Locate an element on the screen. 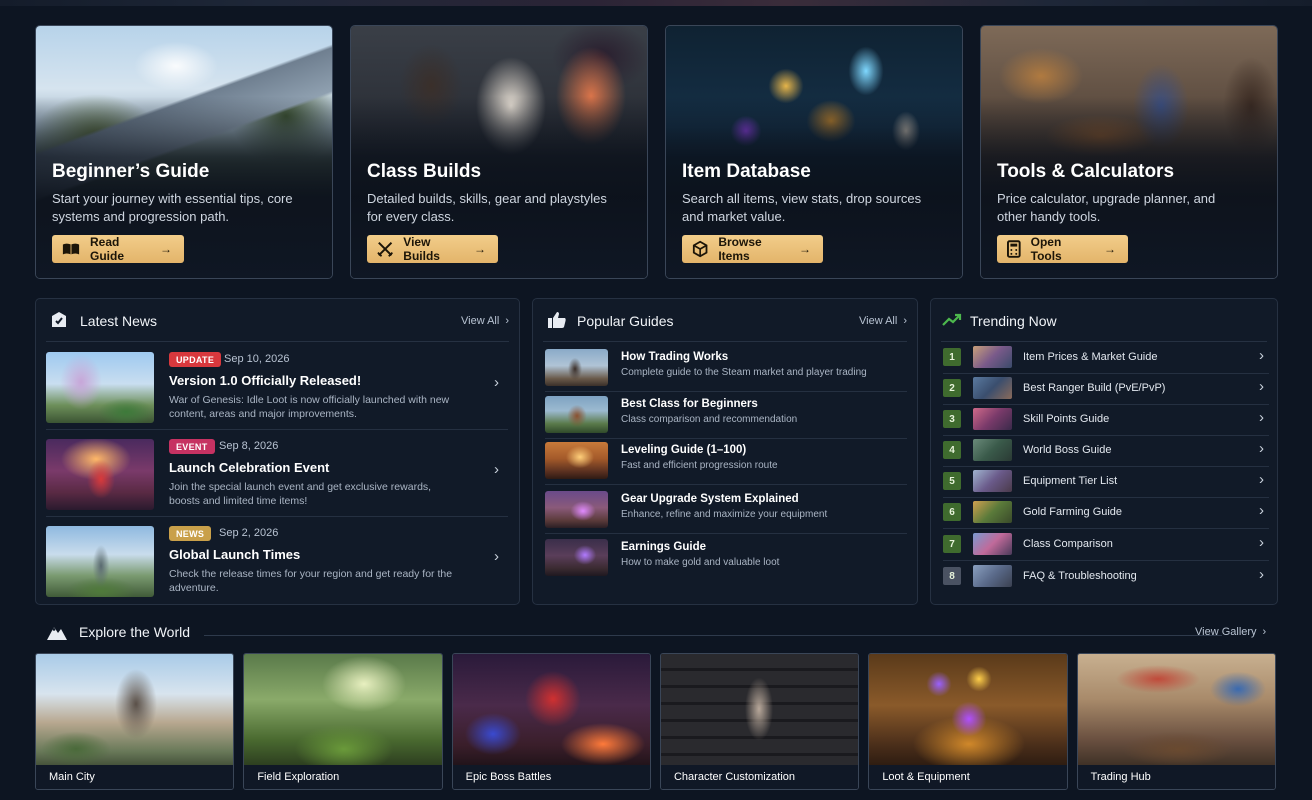  rank-badge: 5 is located at coordinates (952, 481).